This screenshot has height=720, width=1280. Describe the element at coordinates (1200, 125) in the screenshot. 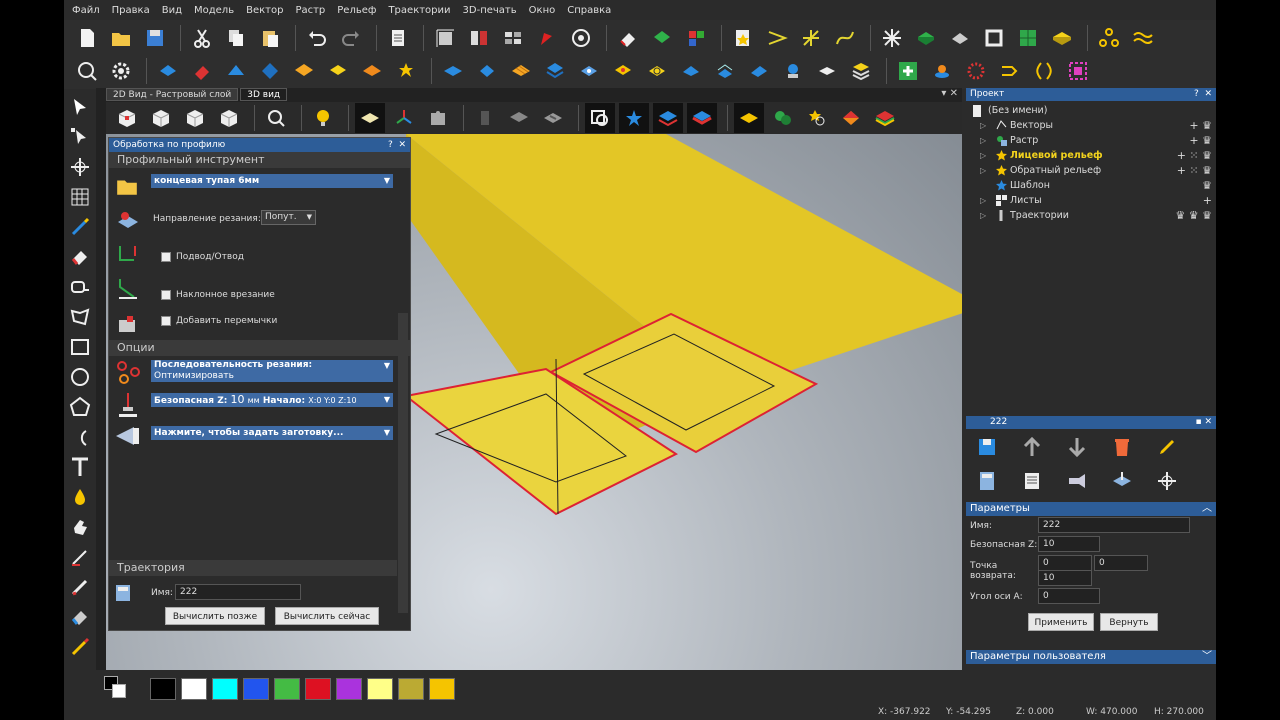

I see `add-icon: + ♛` at that location.